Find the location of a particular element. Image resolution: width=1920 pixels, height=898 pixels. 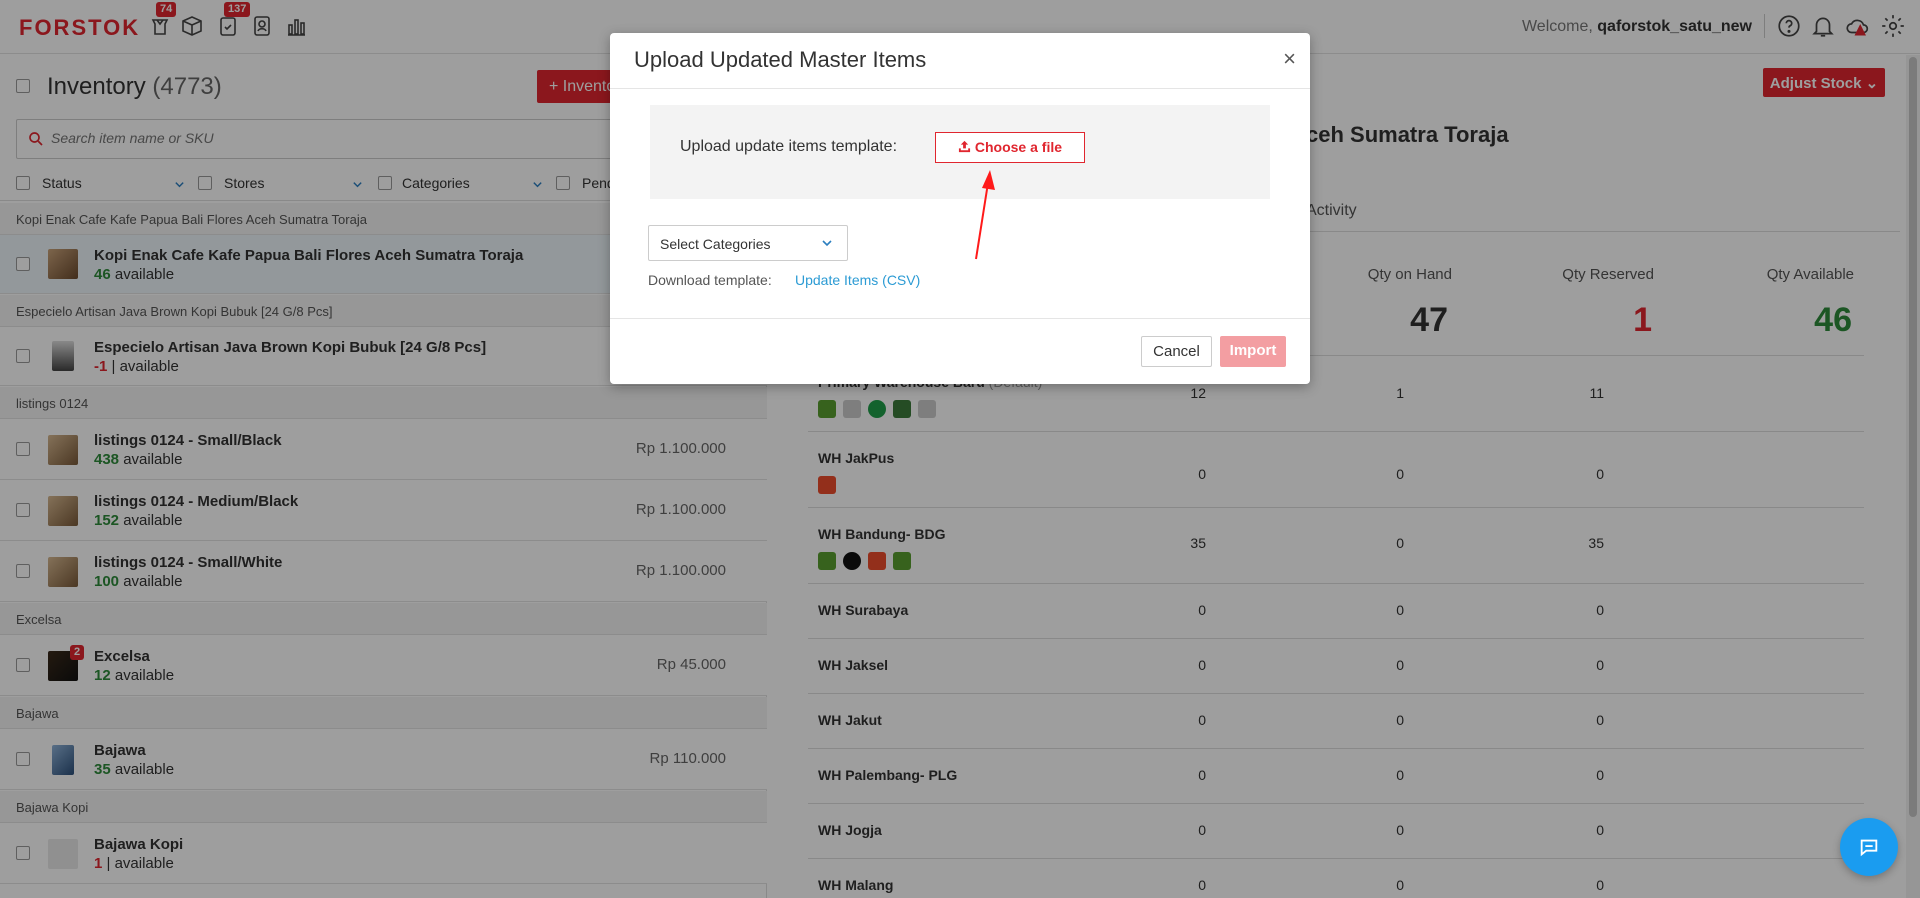

download-template-label: Download template: is located at coordinates (710, 280).